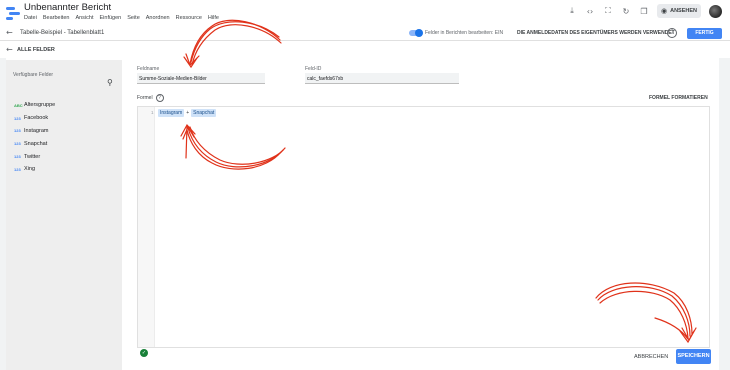 Image resolution: width=730 pixels, height=370 pixels. Describe the element at coordinates (152, 112) in the screenshot. I see `line-number: 1` at that location.